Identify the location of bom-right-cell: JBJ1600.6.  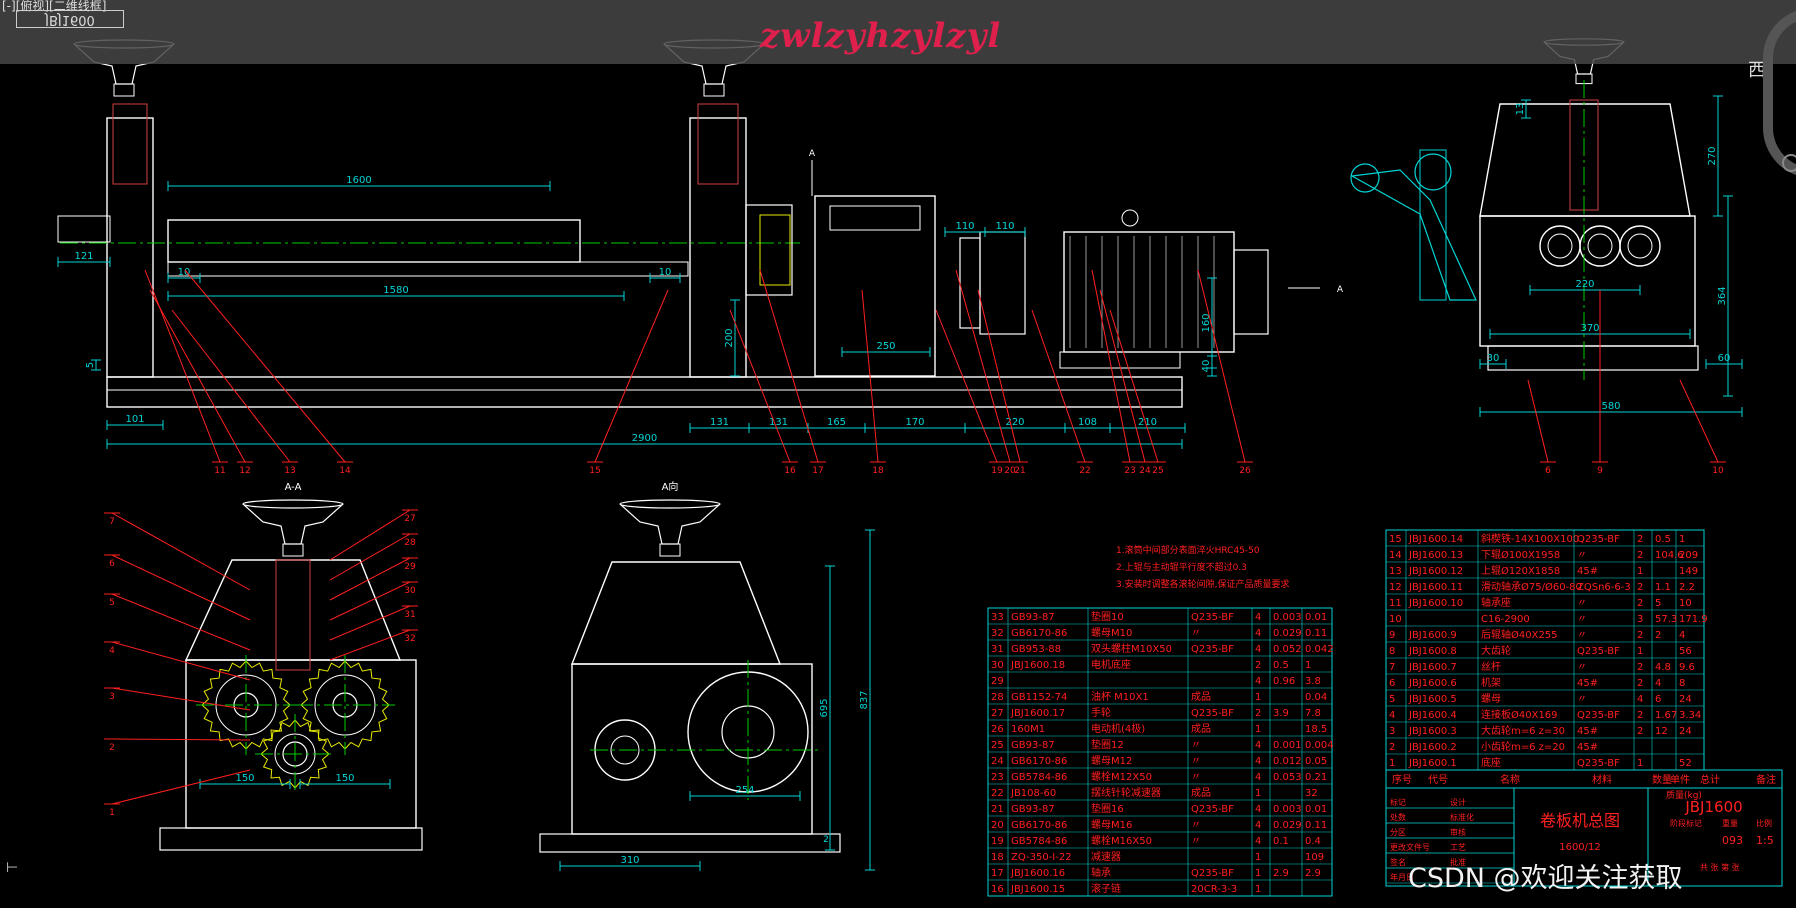
(1432, 683).